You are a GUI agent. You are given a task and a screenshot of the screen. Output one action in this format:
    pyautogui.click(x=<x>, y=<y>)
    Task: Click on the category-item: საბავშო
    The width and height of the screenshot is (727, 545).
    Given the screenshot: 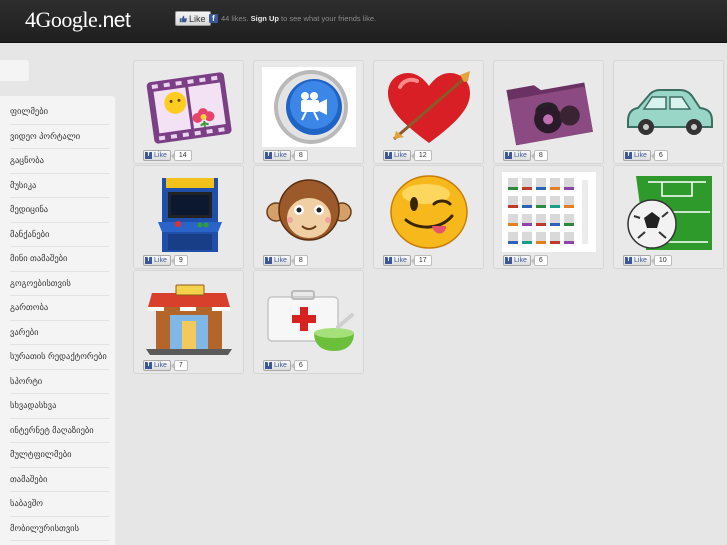 What is the action you would take?
    pyautogui.click(x=59, y=504)
    